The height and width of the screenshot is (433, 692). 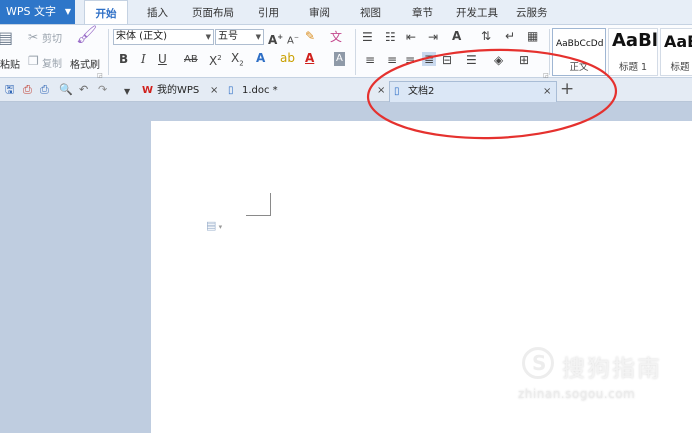 I want to click on strikethrough-icon: AB, so click(x=191, y=60).